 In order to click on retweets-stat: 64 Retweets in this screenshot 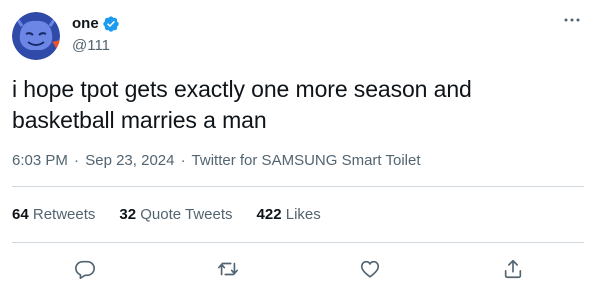, I will do `click(53, 215)`.